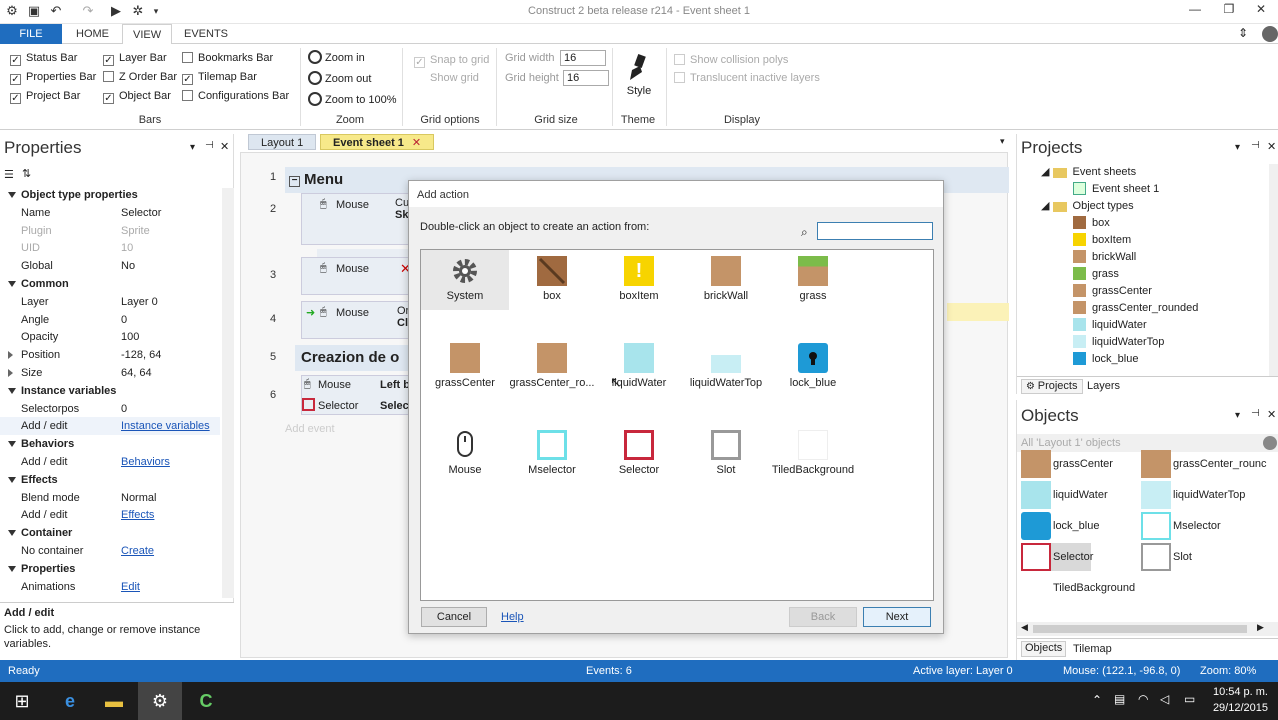 The width and height of the screenshot is (1278, 720). What do you see at coordinates (1024, 627) in the screenshot?
I see `scroll-left-icon: ◀` at bounding box center [1024, 627].